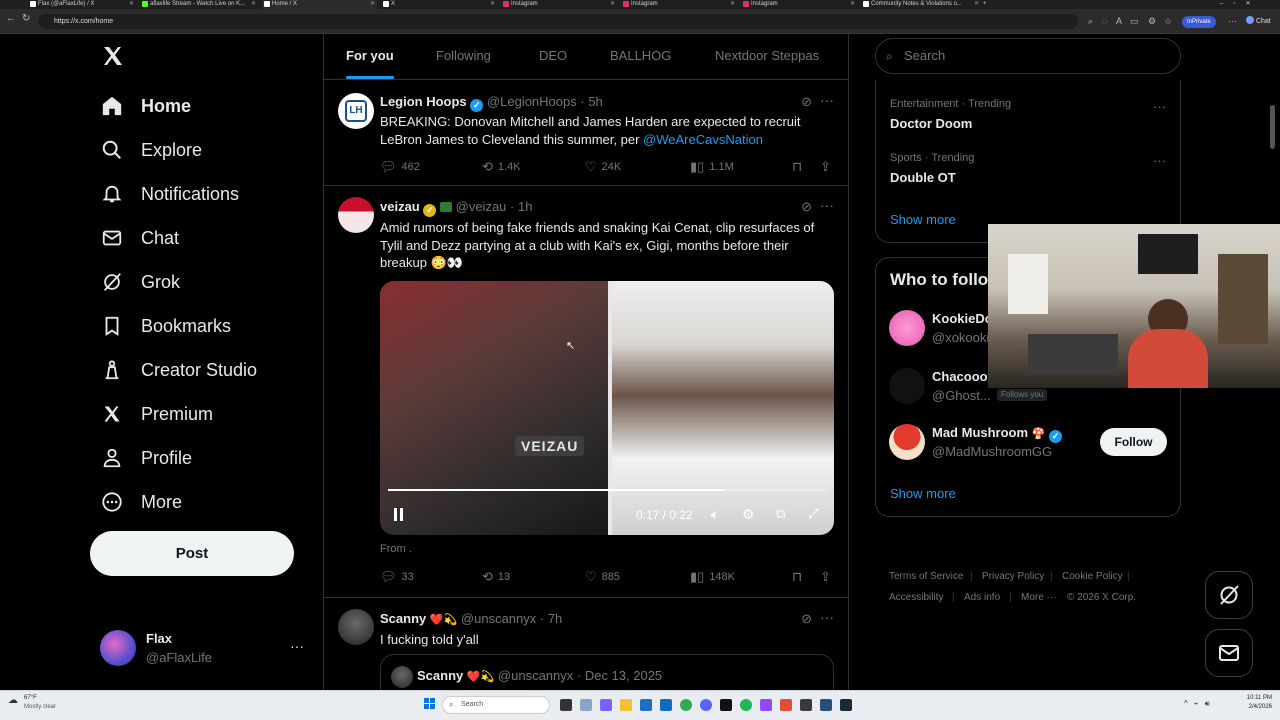  Describe the element at coordinates (640, 55) in the screenshot. I see `tab-ballhog: BALLHOG` at that location.